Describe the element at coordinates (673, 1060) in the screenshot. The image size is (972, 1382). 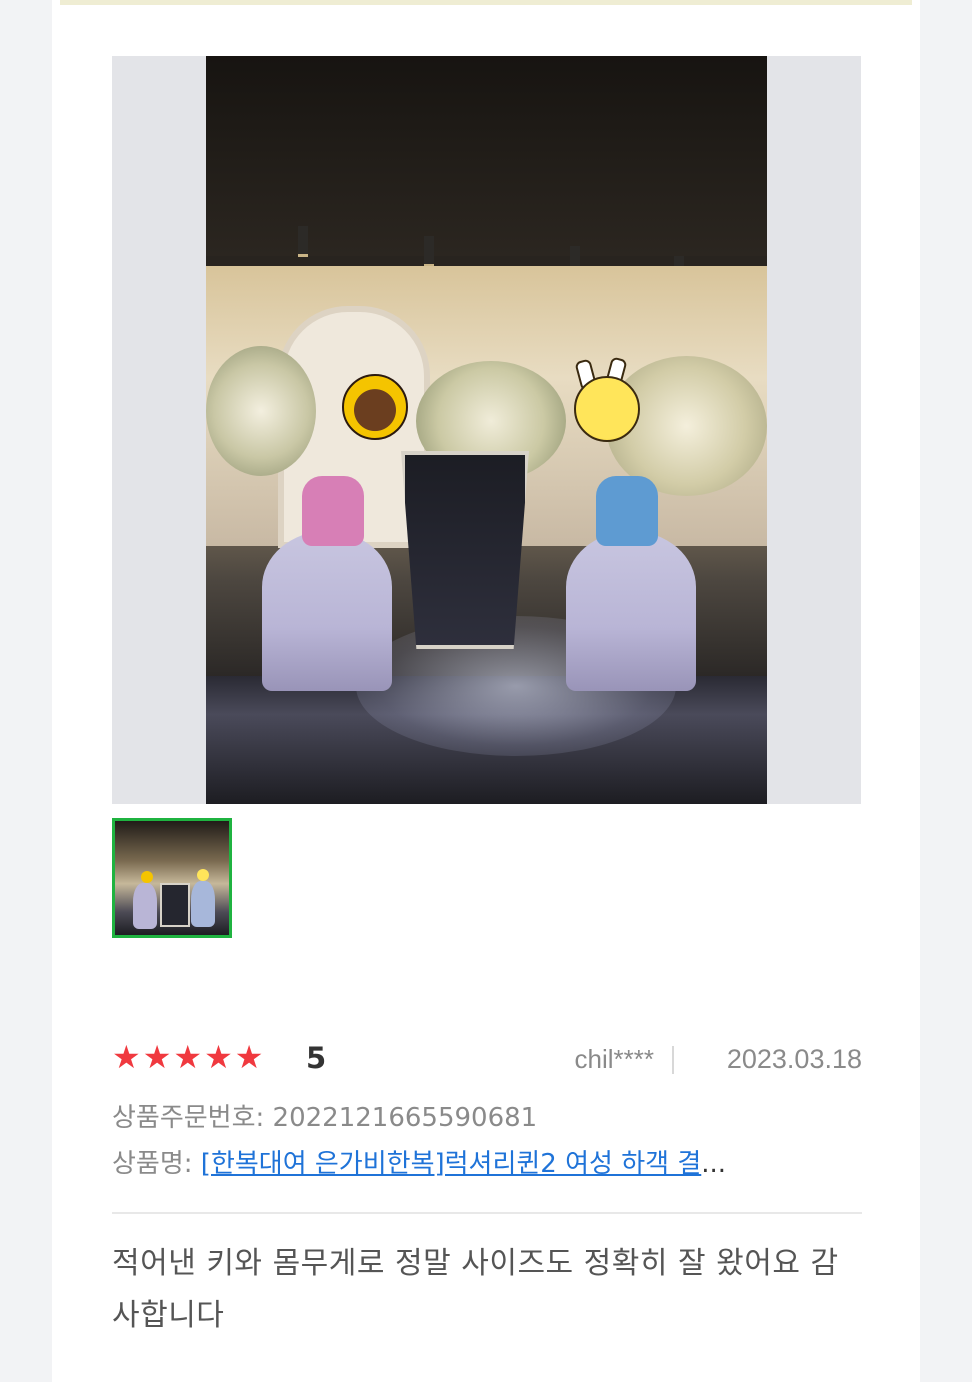
I see `divider-bar` at that location.